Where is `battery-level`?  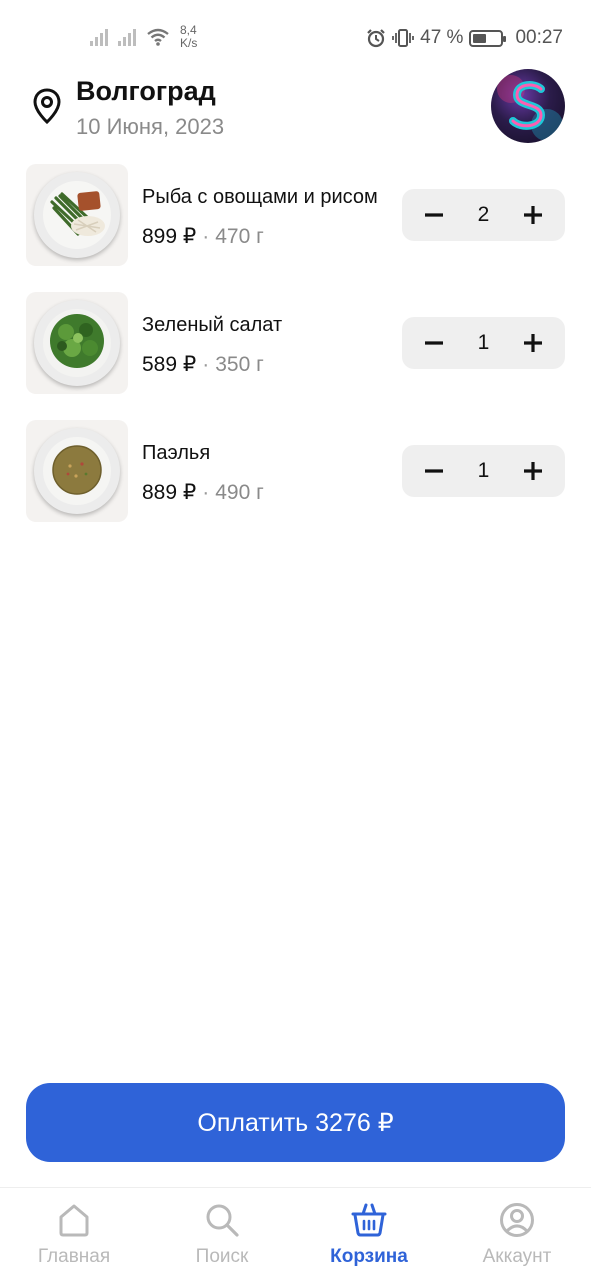
battery-level is located at coordinates (479, 38).